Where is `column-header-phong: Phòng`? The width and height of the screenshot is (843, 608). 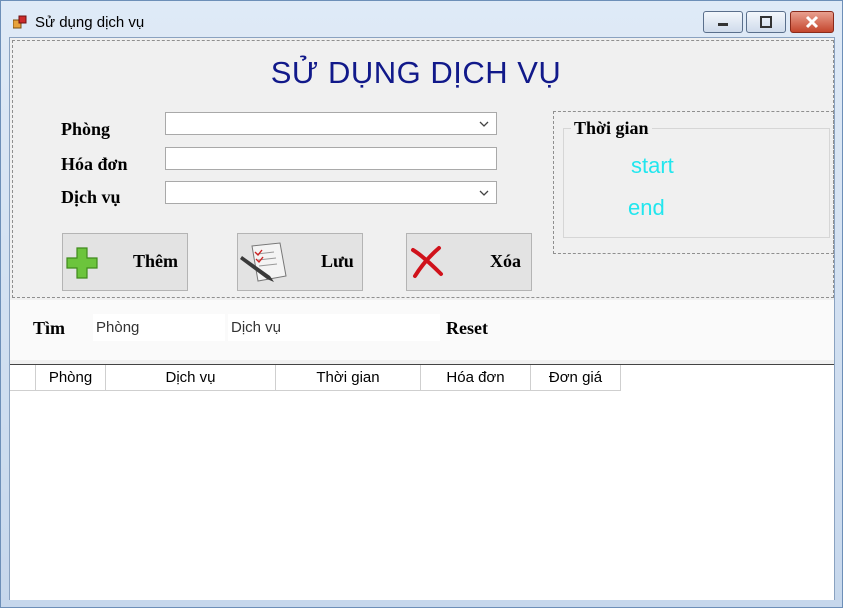 column-header-phong: Phòng is located at coordinates (71, 377).